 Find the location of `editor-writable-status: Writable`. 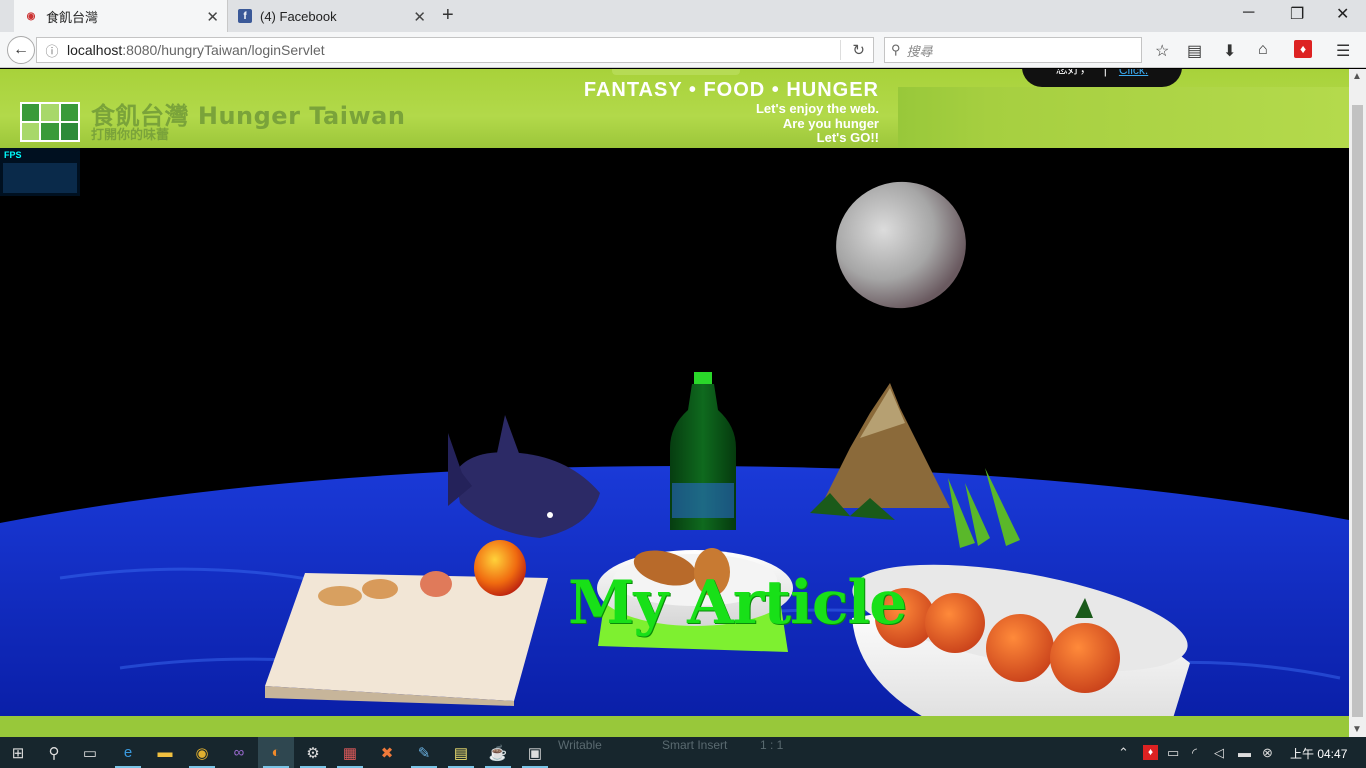

editor-writable-status: Writable is located at coordinates (580, 745).